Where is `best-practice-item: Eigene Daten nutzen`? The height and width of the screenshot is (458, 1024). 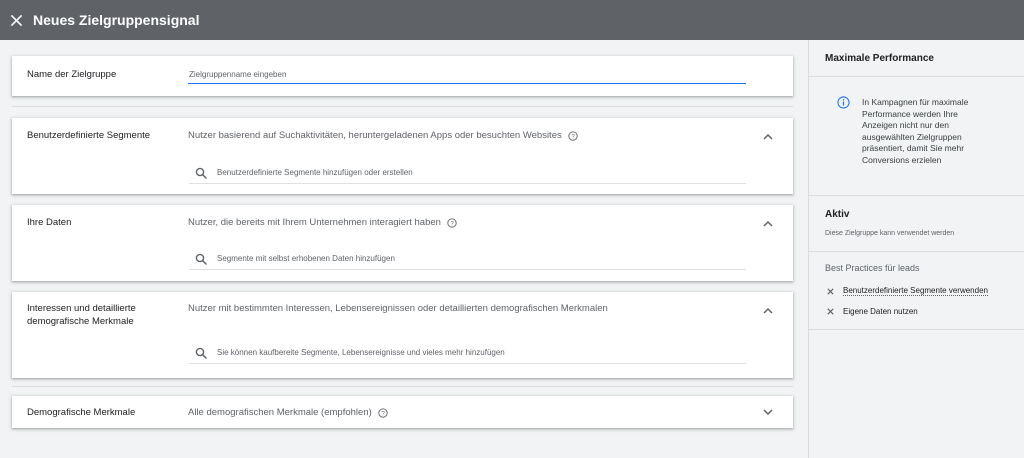
best-practice-item: Eigene Daten nutzen is located at coordinates (872, 311).